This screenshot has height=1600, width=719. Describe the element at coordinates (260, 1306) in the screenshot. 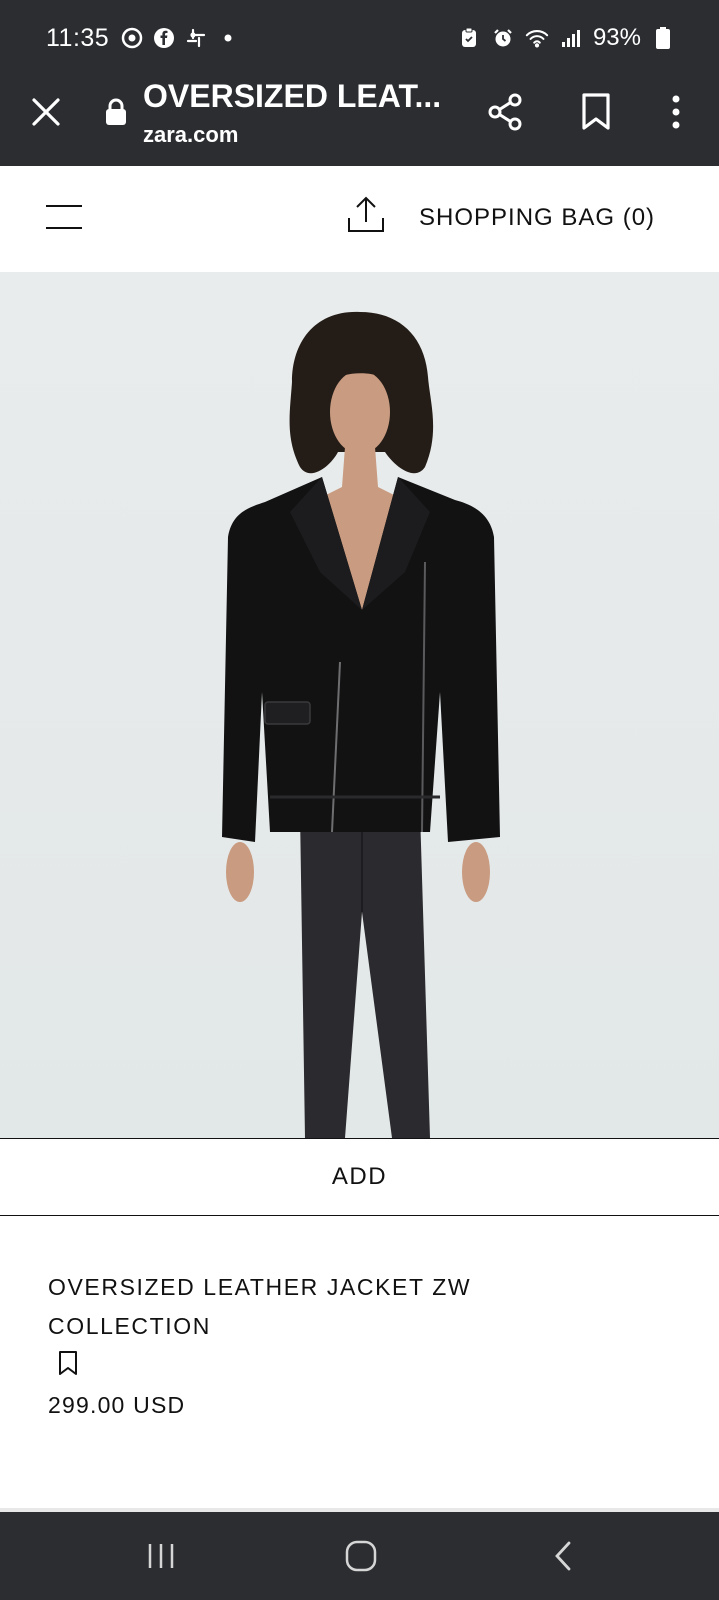

I see `product-name: OVERSIZED LEATHER JACKET ZW COLLECTION` at that location.